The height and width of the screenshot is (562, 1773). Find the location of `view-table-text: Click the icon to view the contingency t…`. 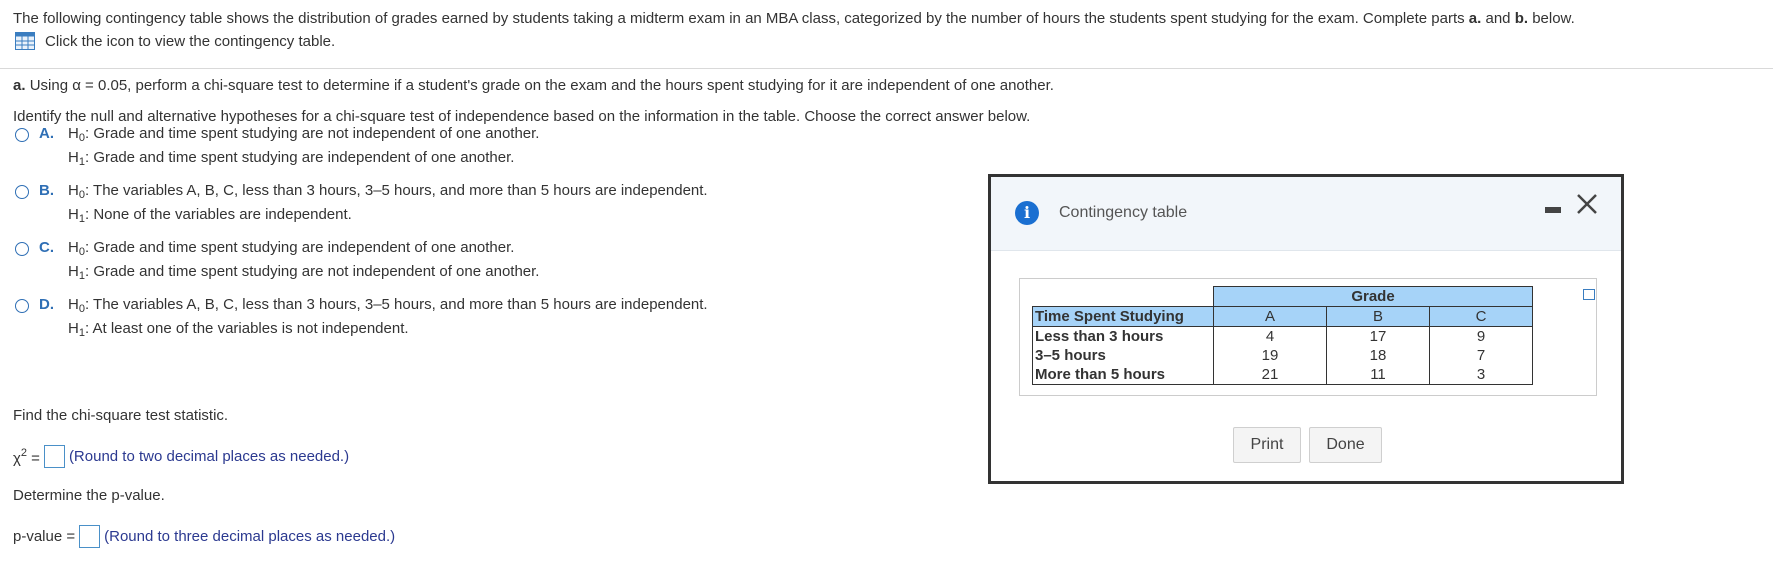

view-table-text: Click the icon to view the contingency t… is located at coordinates (190, 41).